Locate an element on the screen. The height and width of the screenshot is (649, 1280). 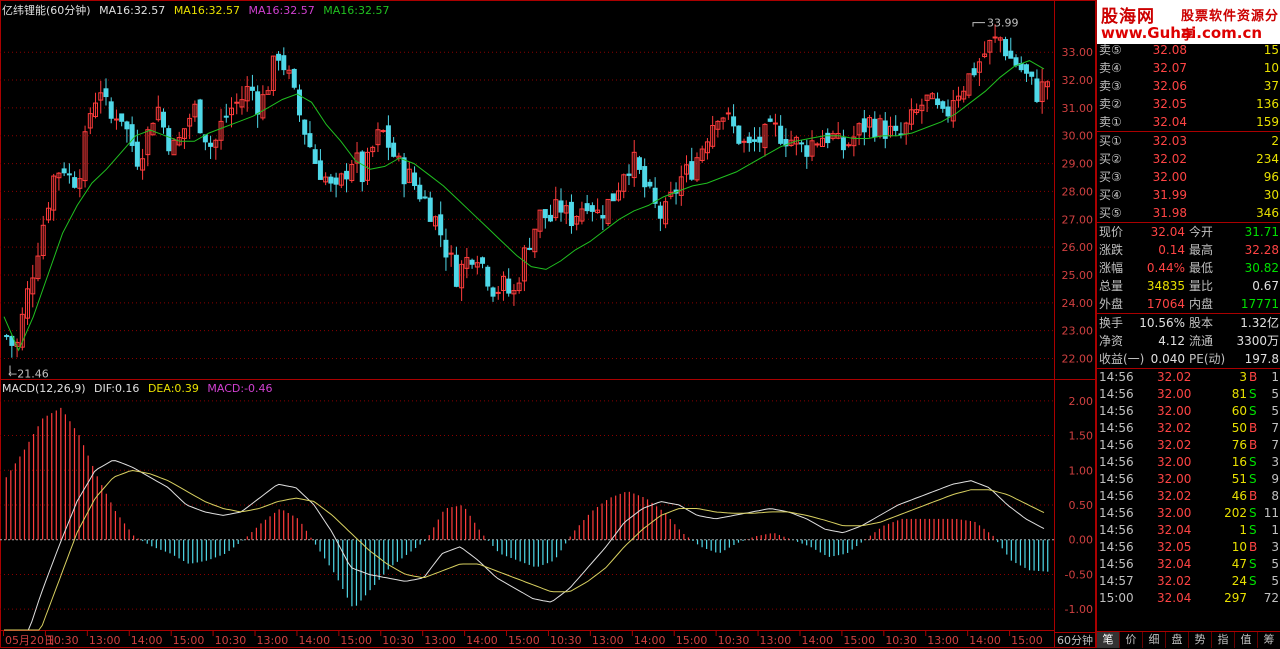
sell-volume: 10 is located at coordinates (1271, 68).